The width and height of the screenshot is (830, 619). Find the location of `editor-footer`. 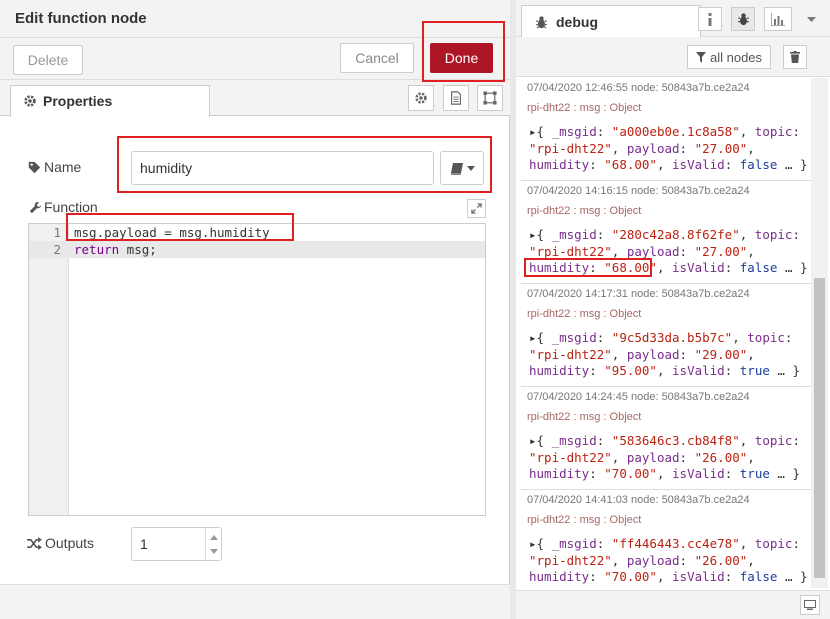

editor-footer is located at coordinates (255, 601).